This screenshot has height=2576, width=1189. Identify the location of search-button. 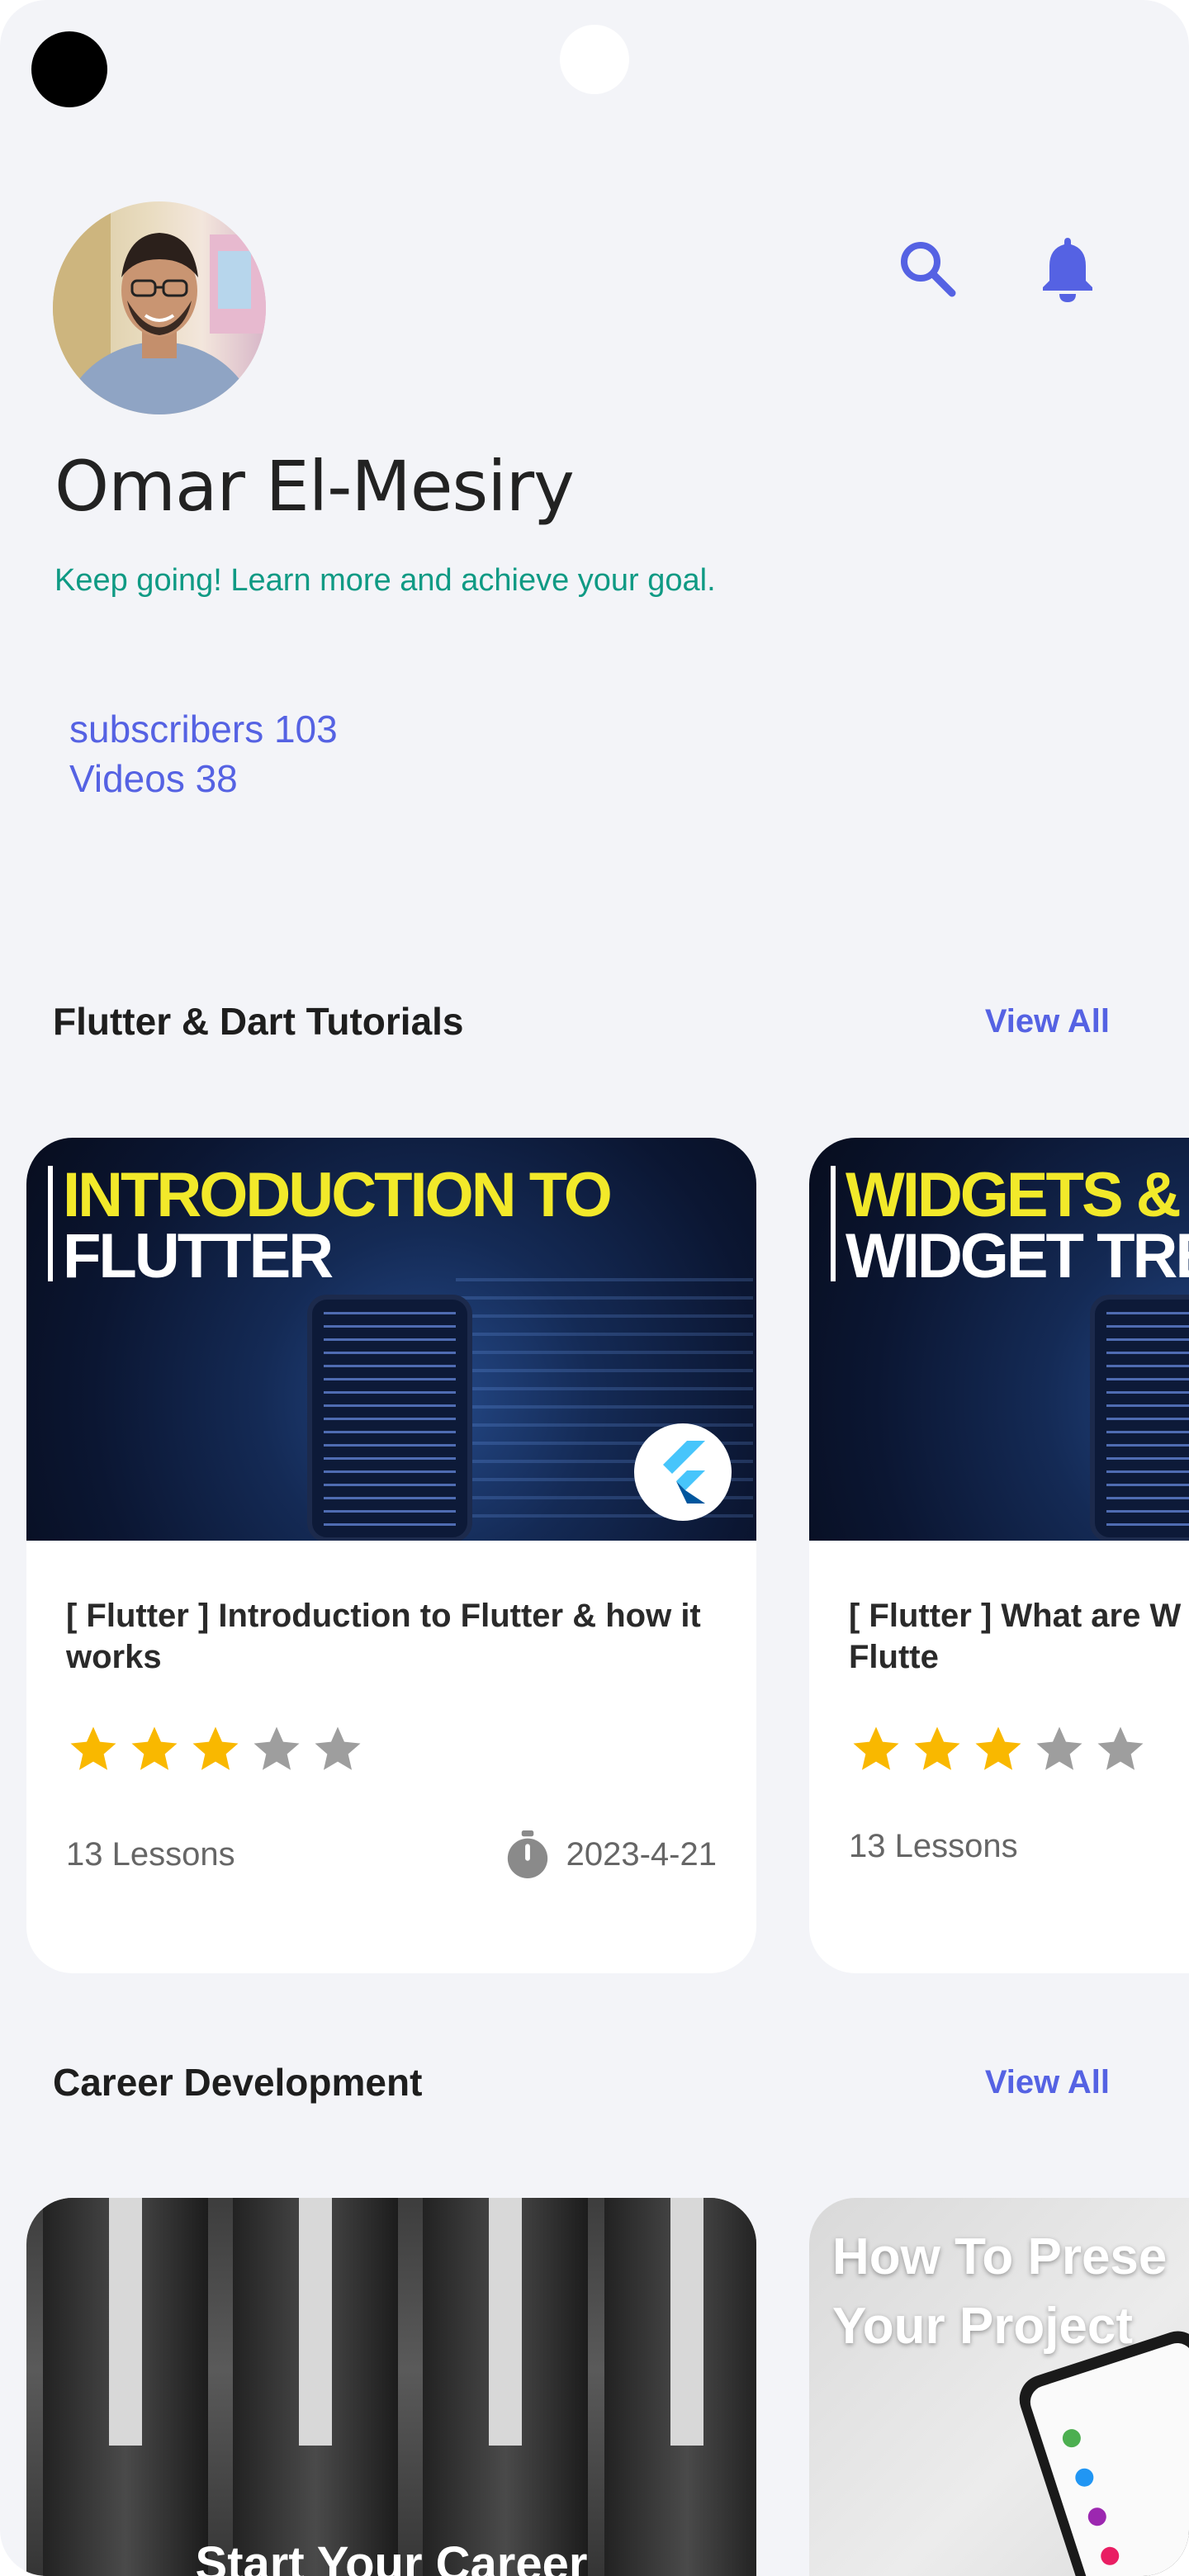
(927, 268).